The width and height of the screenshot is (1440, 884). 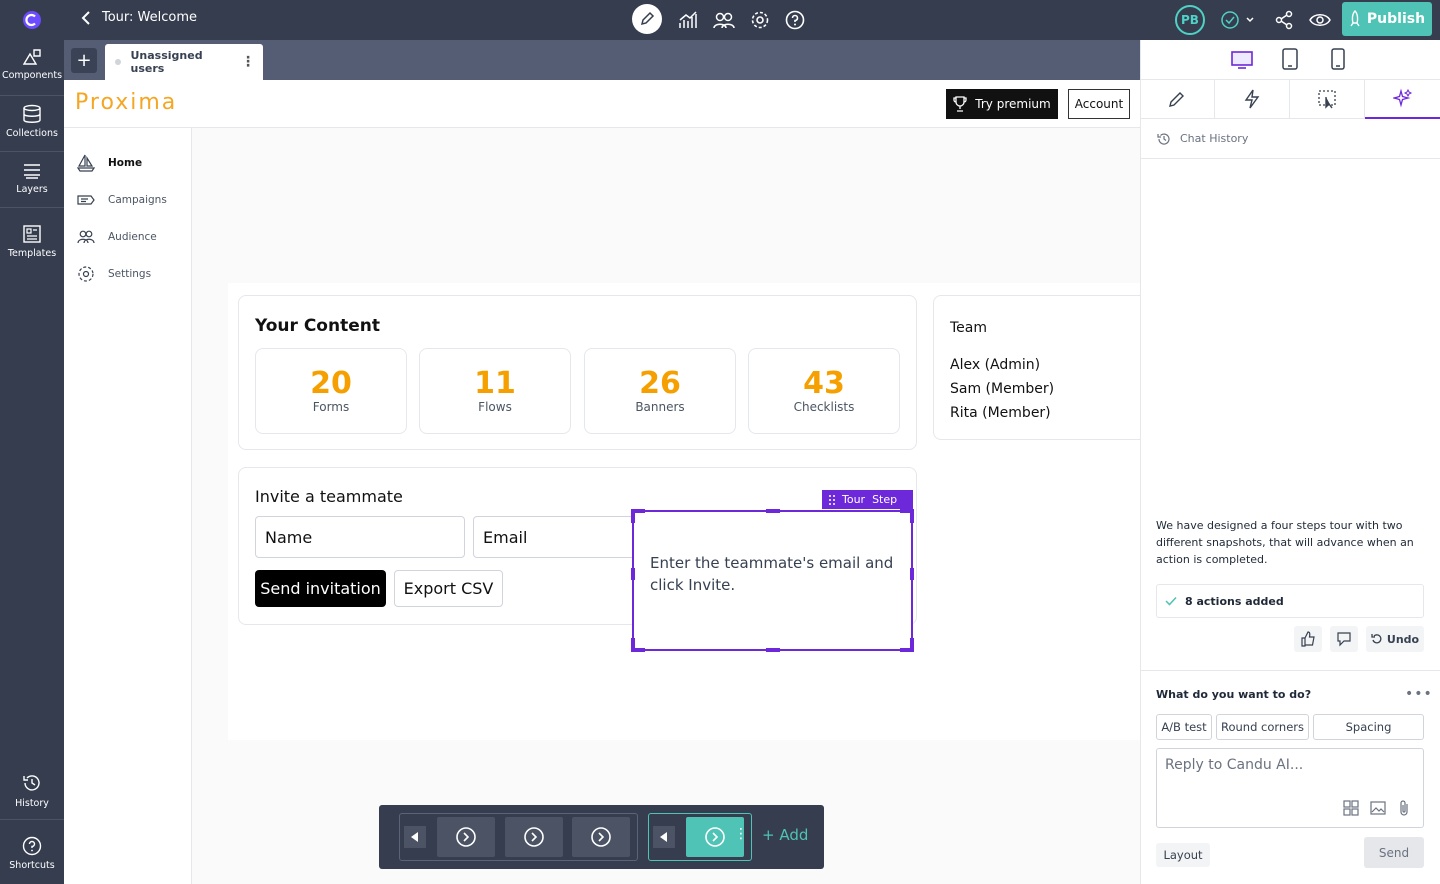 What do you see at coordinates (86, 17) in the screenshot?
I see `chevron-left-icon` at bounding box center [86, 17].